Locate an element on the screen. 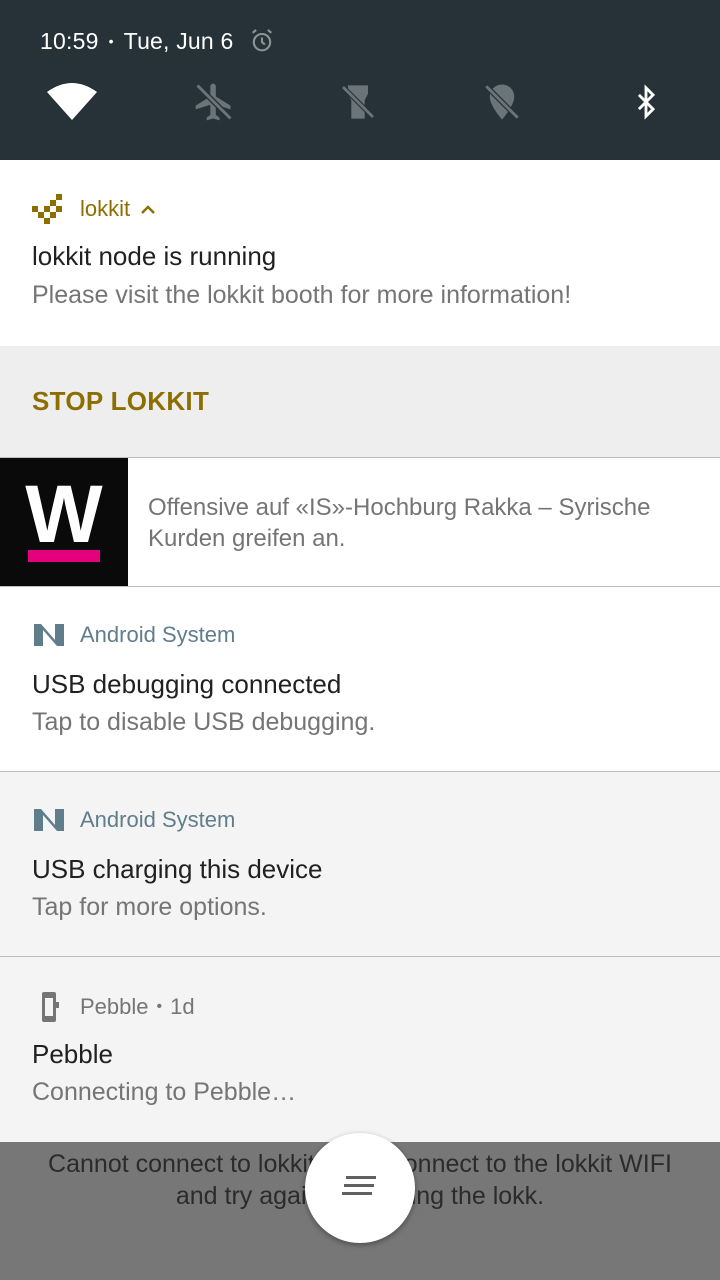 The width and height of the screenshot is (720, 1280). quick-settings-tiles is located at coordinates (360, 102).